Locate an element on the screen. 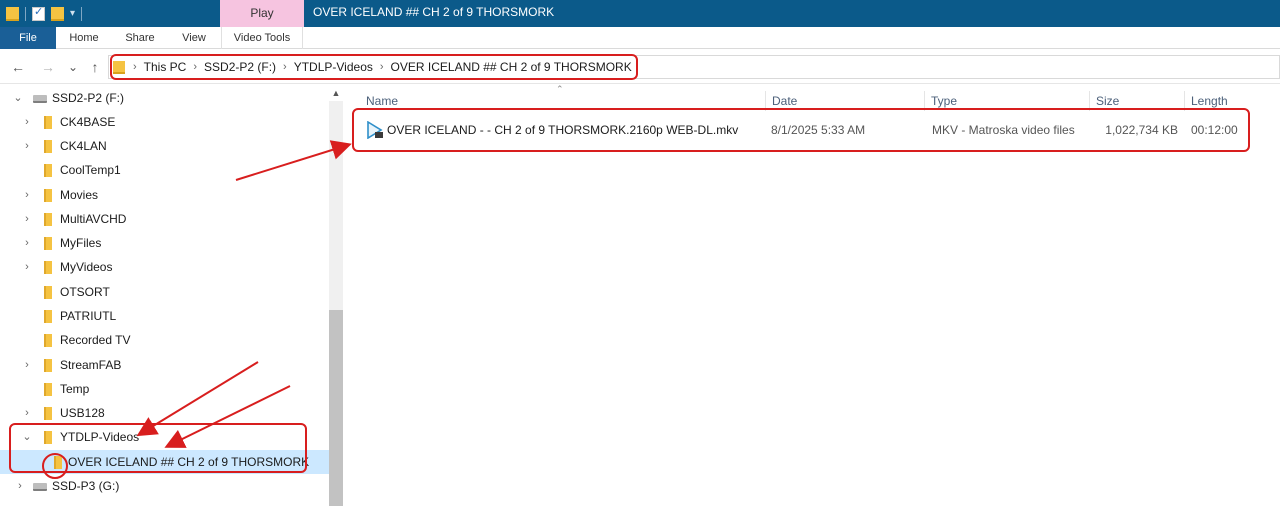  back-arrow-icon: ← is located at coordinates (18, 67).